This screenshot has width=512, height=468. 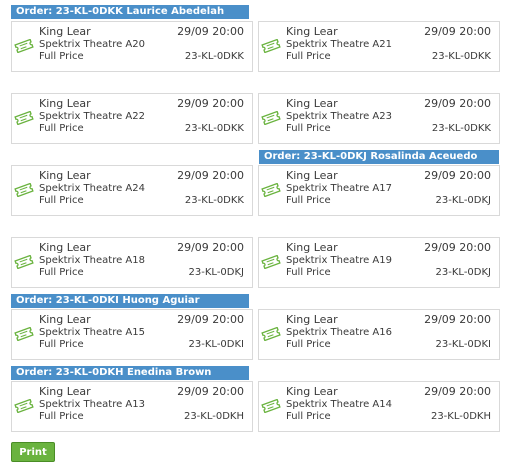 What do you see at coordinates (130, 301) in the screenshot?
I see `order-header: Order: 23-KL-0DKI Huong Aguiar` at bounding box center [130, 301].